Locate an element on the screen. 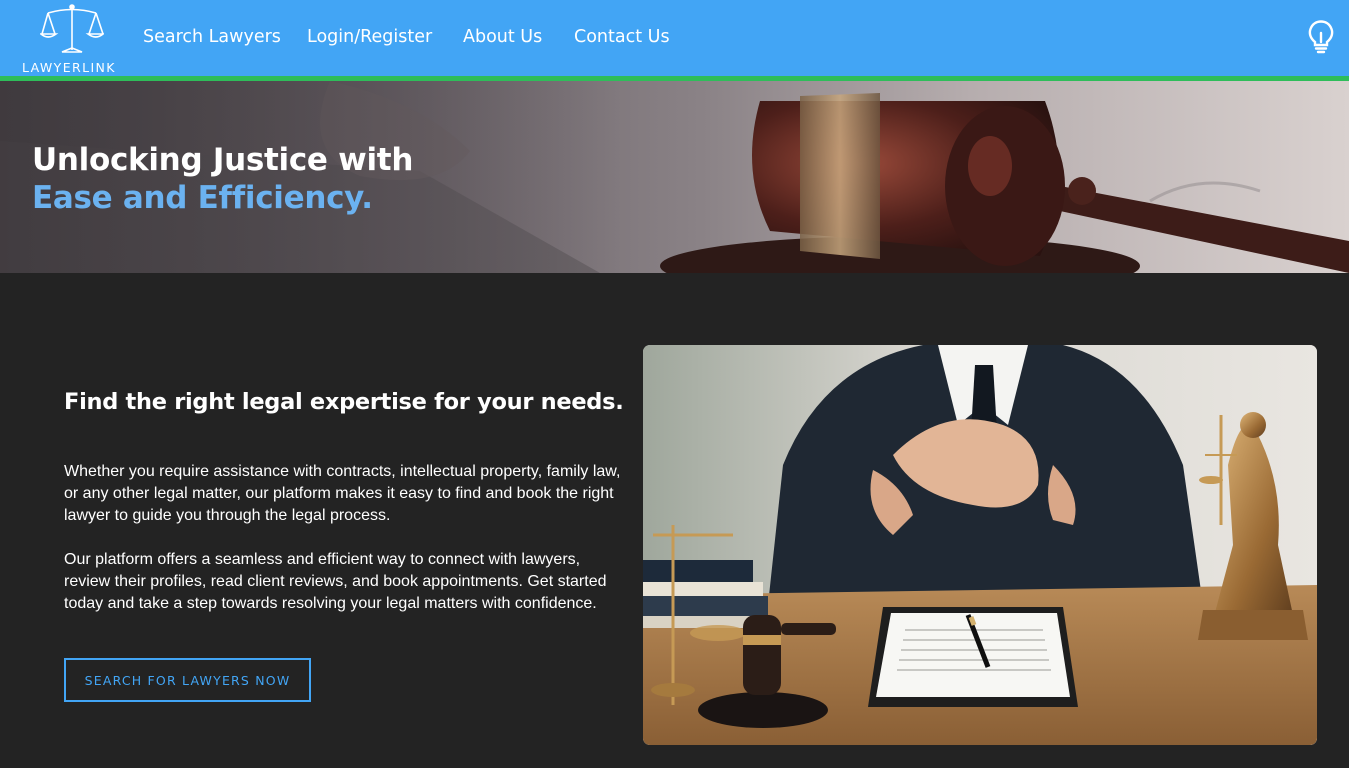 Image resolution: width=1349 pixels, height=768 pixels. logo: LAWYERLINK is located at coordinates (73, 39).